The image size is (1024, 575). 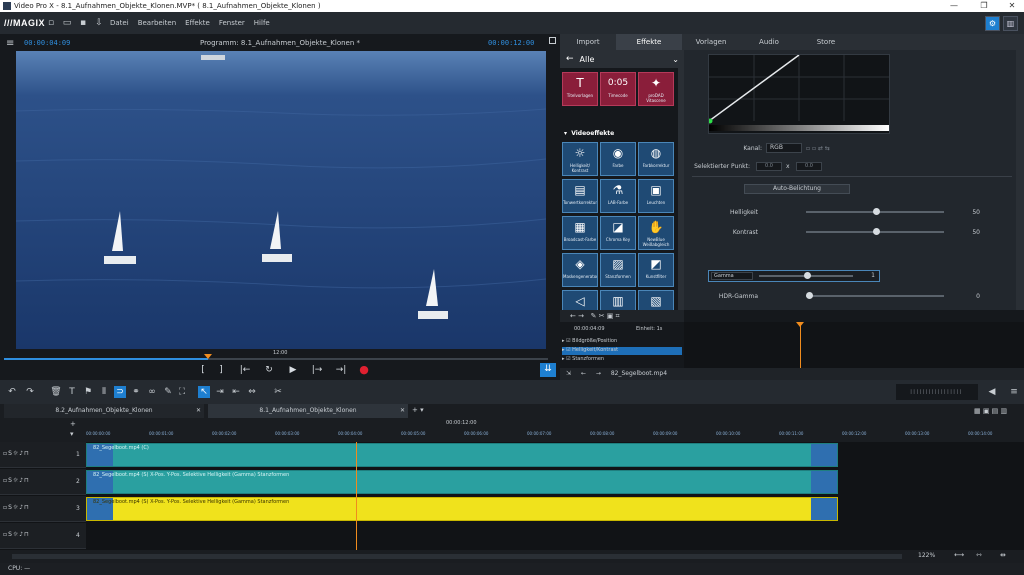 I want to click on tab-audio: Audio, so click(x=769, y=42).